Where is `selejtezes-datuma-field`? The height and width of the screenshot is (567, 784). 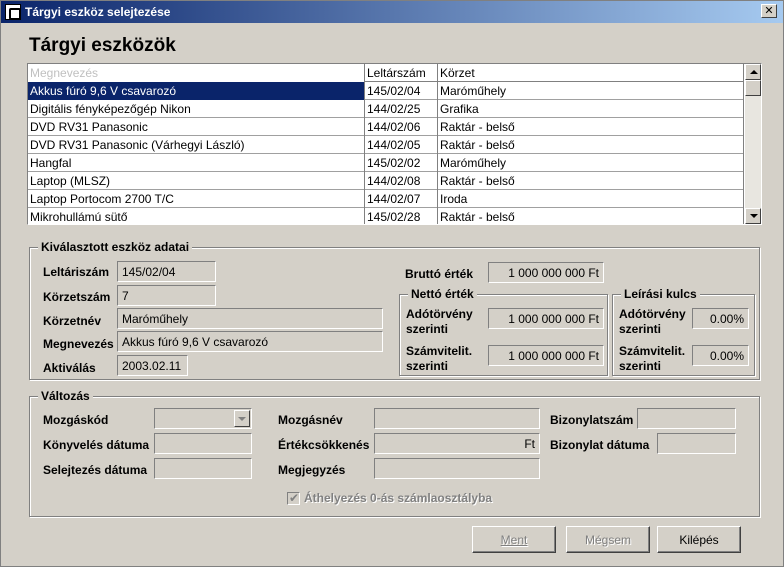
selejtezes-datuma-field is located at coordinates (203, 468).